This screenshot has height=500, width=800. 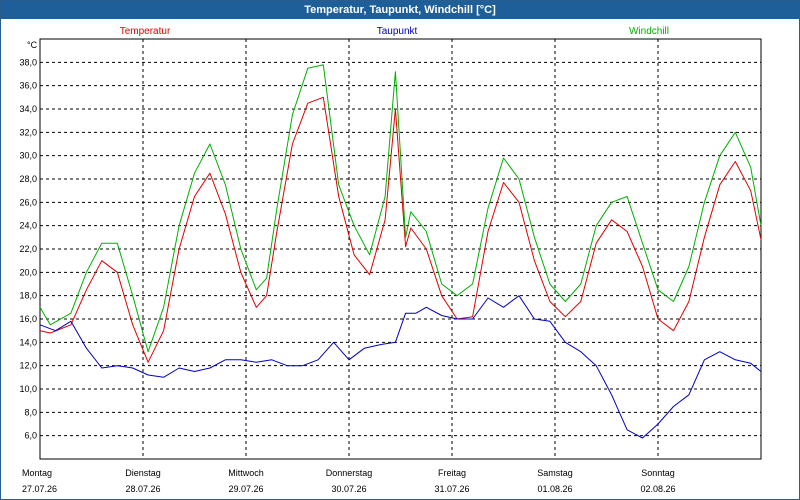 I want to click on y-tick-label: 32,0, so click(x=28, y=132).